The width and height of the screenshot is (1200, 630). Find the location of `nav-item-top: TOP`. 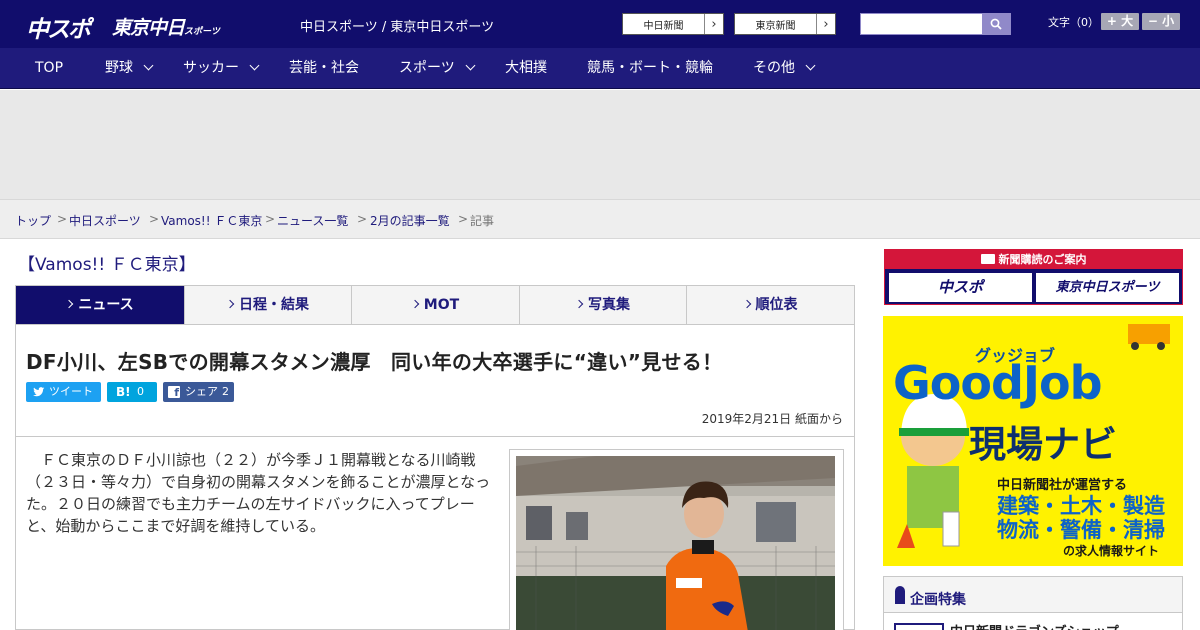

nav-item-top: TOP is located at coordinates (49, 68).